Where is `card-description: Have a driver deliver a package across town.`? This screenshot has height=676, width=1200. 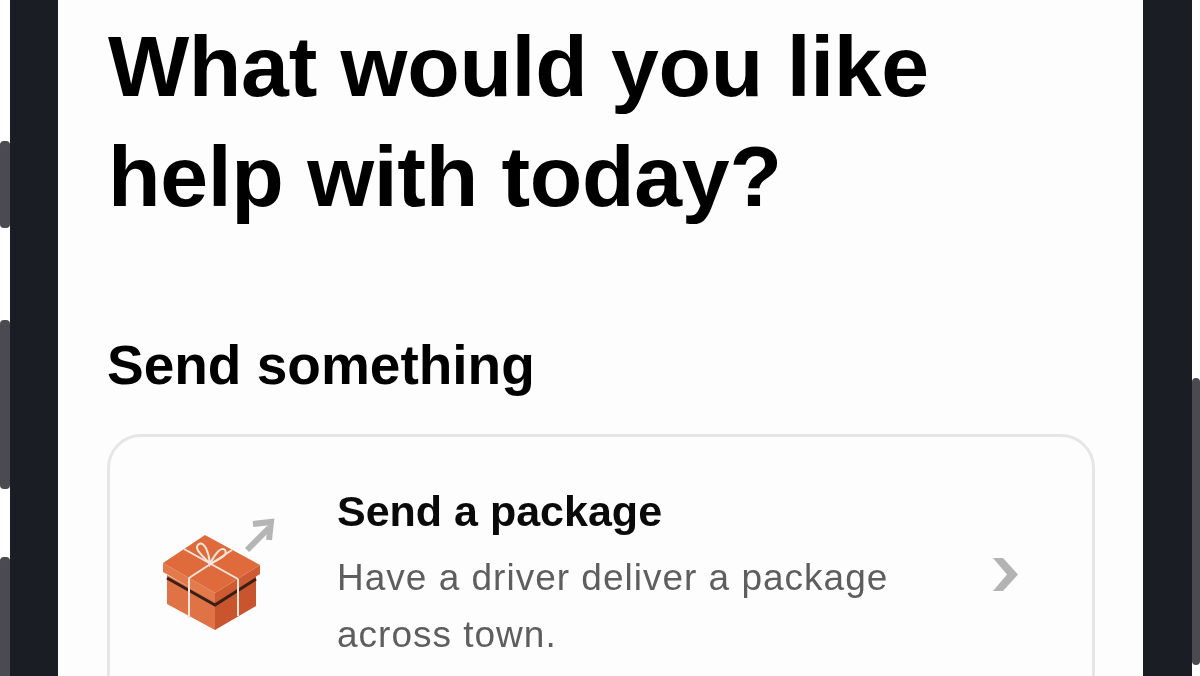 card-description: Have a driver deliver a package across town. is located at coordinates (613, 606).